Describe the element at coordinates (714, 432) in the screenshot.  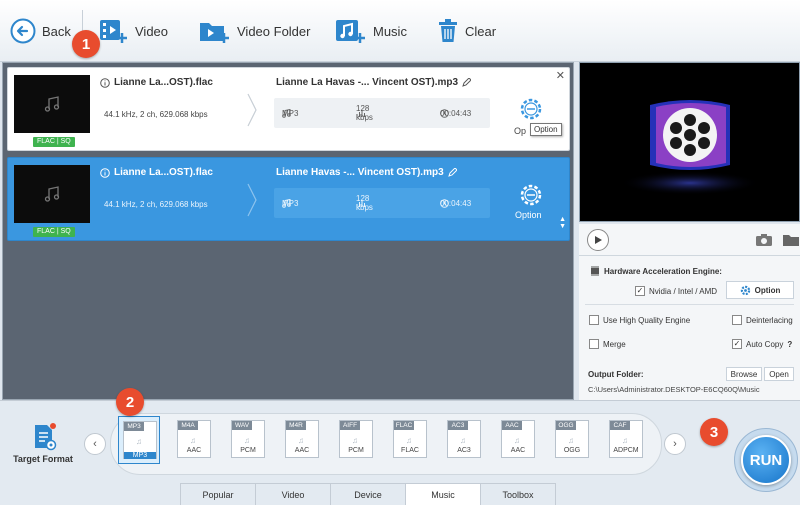
I see `step-marker-3: 3` at that location.